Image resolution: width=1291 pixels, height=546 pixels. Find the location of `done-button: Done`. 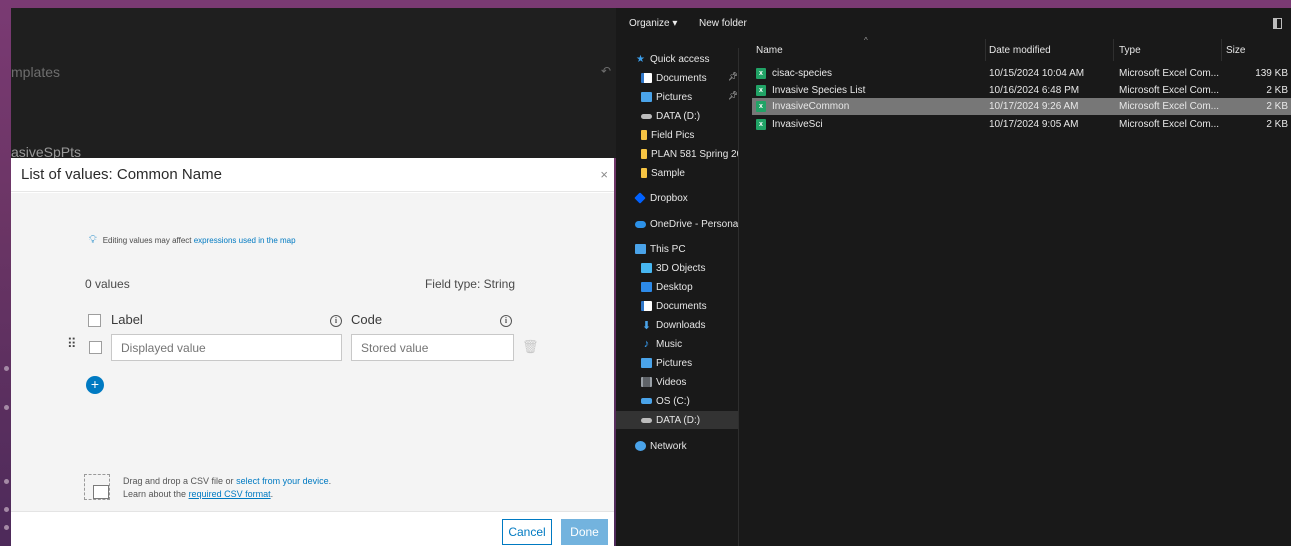

done-button: Done is located at coordinates (584, 532).